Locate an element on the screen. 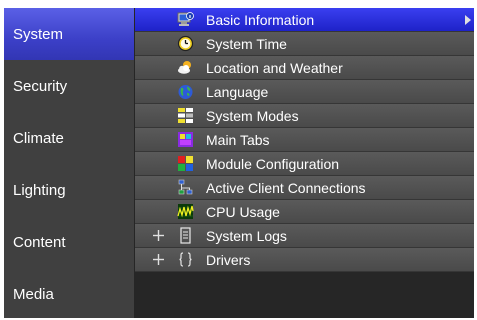 This screenshot has width=477, height=320. tree-item-module-configuration: Module Configuration is located at coordinates (304, 164).